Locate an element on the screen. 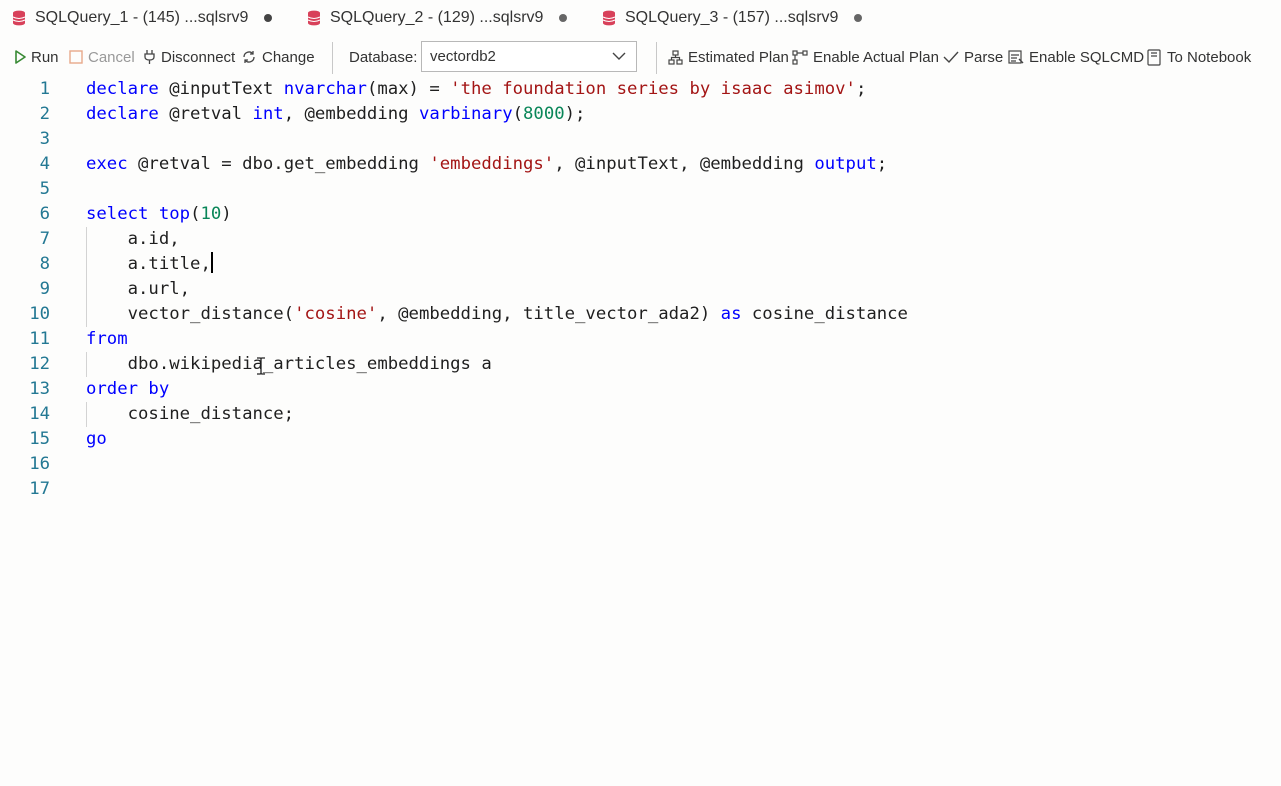  enable-sqlcmd-label: Enable SQLCMD is located at coordinates (1087, 57).